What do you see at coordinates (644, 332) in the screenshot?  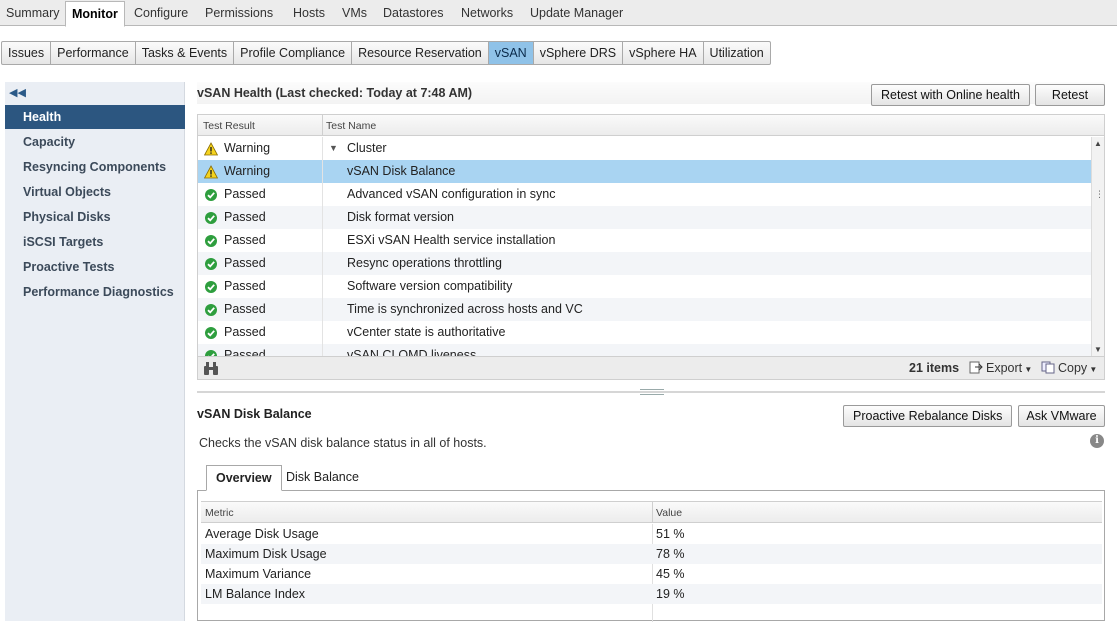 I see `table-row: Passed vCenter state is authoritative` at bounding box center [644, 332].